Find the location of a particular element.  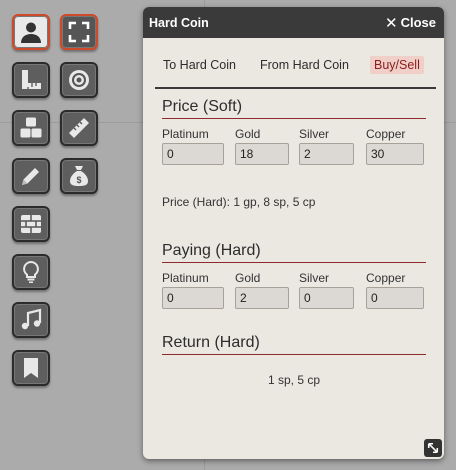

tab-bar: To Hard Coin From Hard Coin Buy/Sell is located at coordinates (295, 63).